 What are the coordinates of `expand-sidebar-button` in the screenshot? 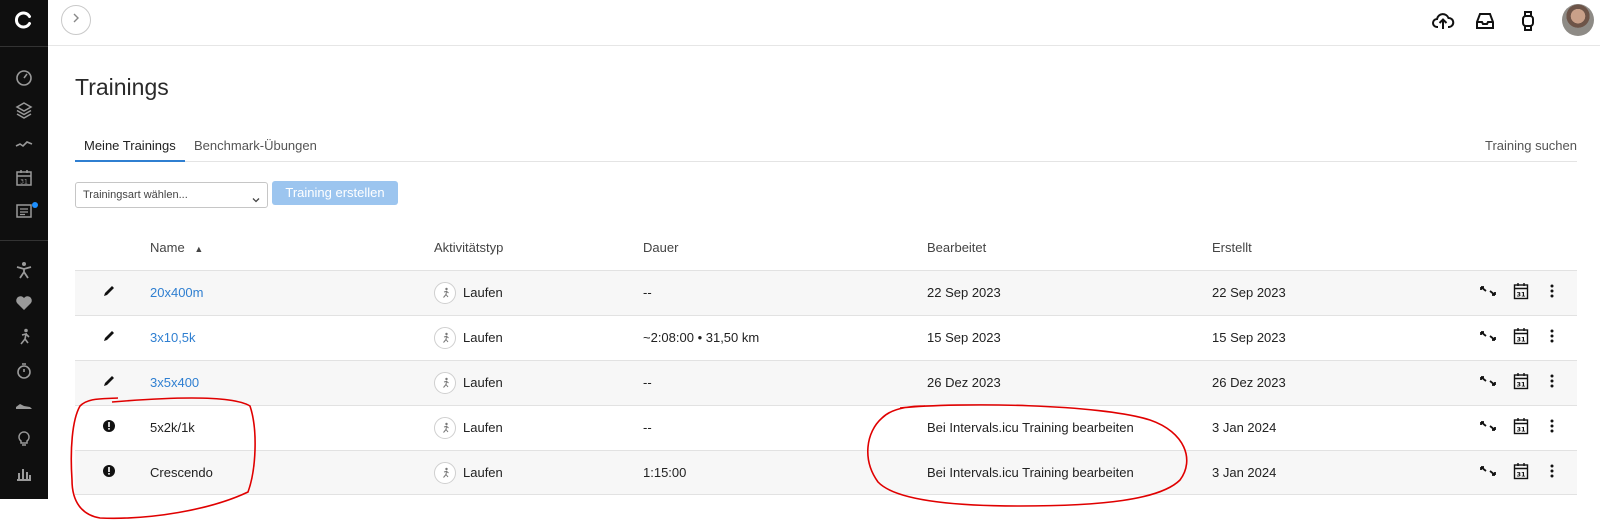 It's located at (76, 20).